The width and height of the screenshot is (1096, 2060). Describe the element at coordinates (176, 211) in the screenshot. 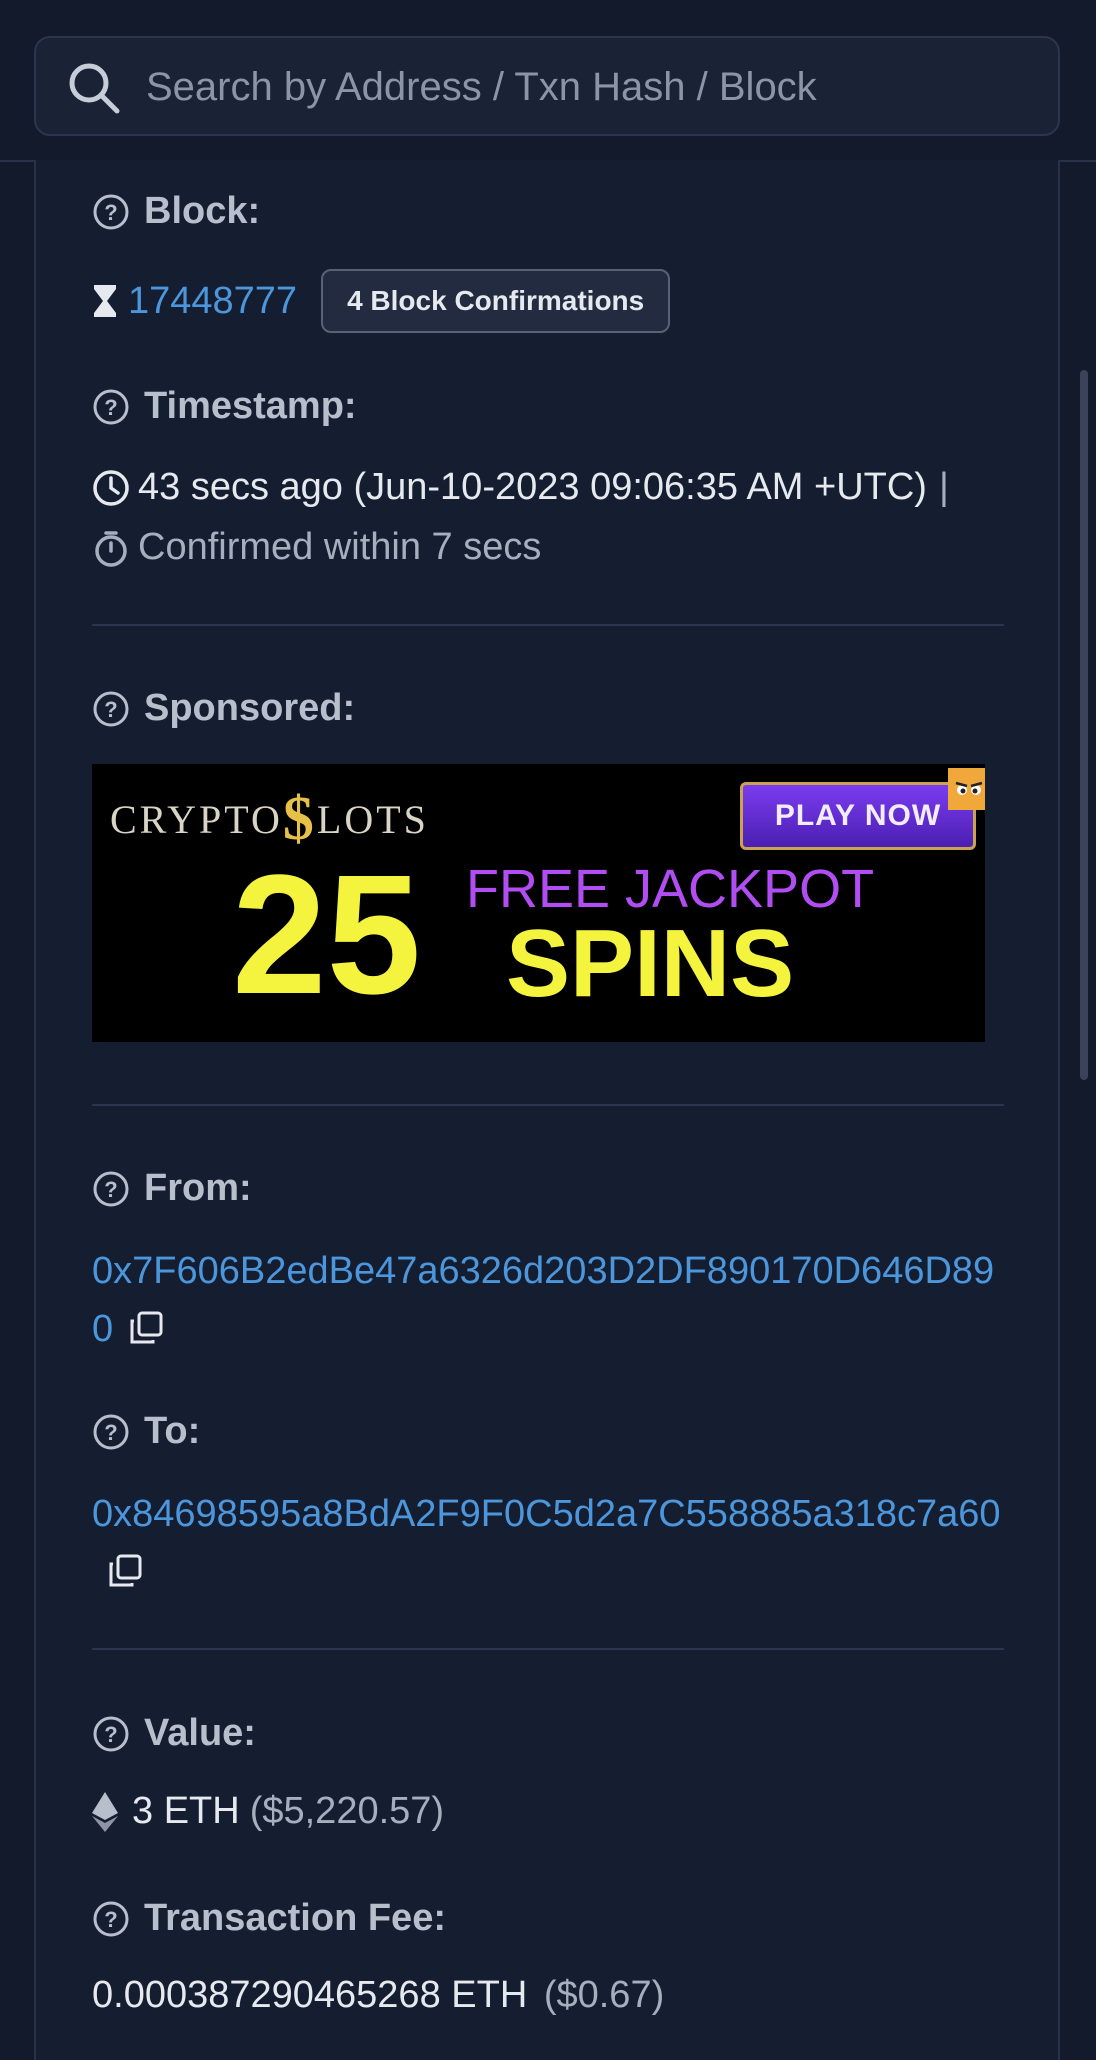

I see `block-label: ? Block:` at that location.